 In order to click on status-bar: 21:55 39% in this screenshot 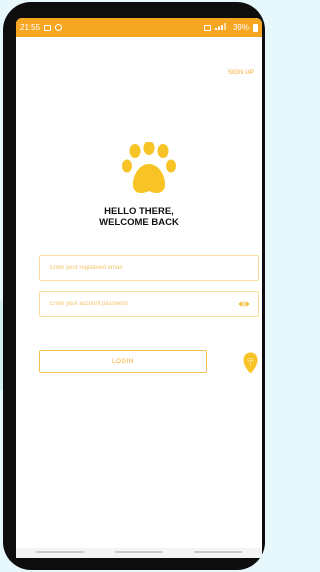, I will do `click(139, 27)`.